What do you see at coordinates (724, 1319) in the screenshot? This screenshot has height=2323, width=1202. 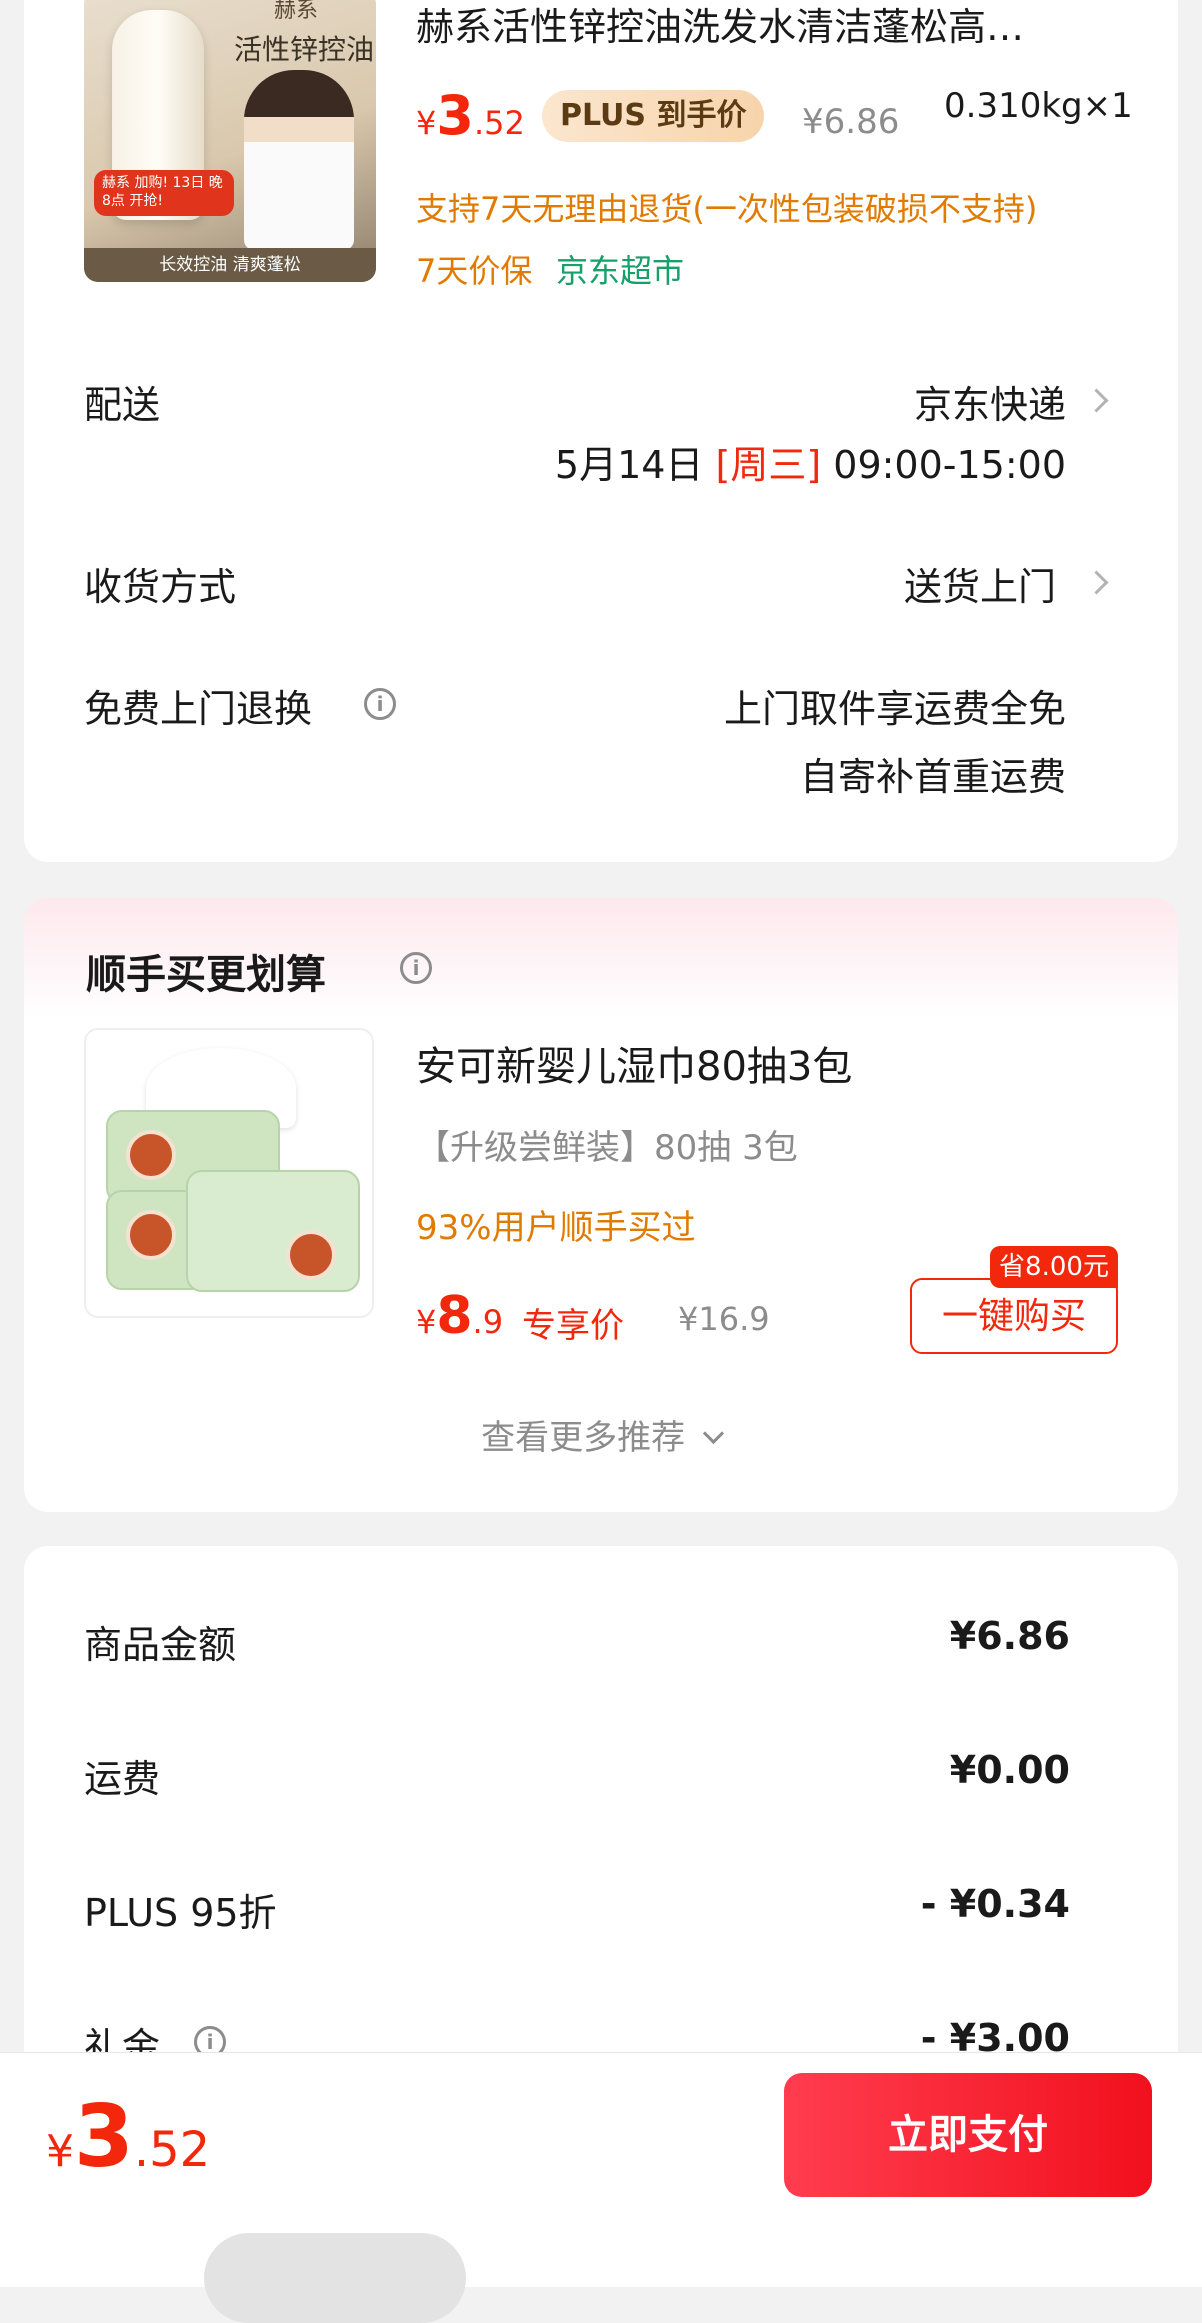 I see `addon-original-price: ¥16.9` at bounding box center [724, 1319].